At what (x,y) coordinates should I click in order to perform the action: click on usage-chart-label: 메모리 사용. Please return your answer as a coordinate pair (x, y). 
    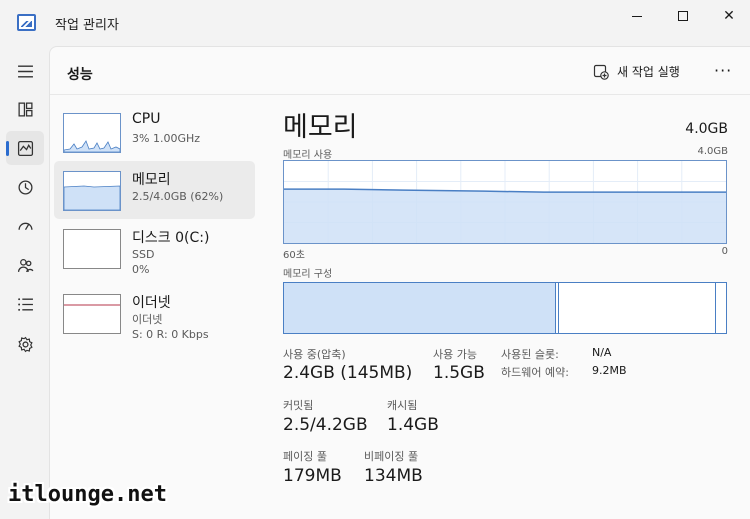
    Looking at the image, I should click on (308, 155).